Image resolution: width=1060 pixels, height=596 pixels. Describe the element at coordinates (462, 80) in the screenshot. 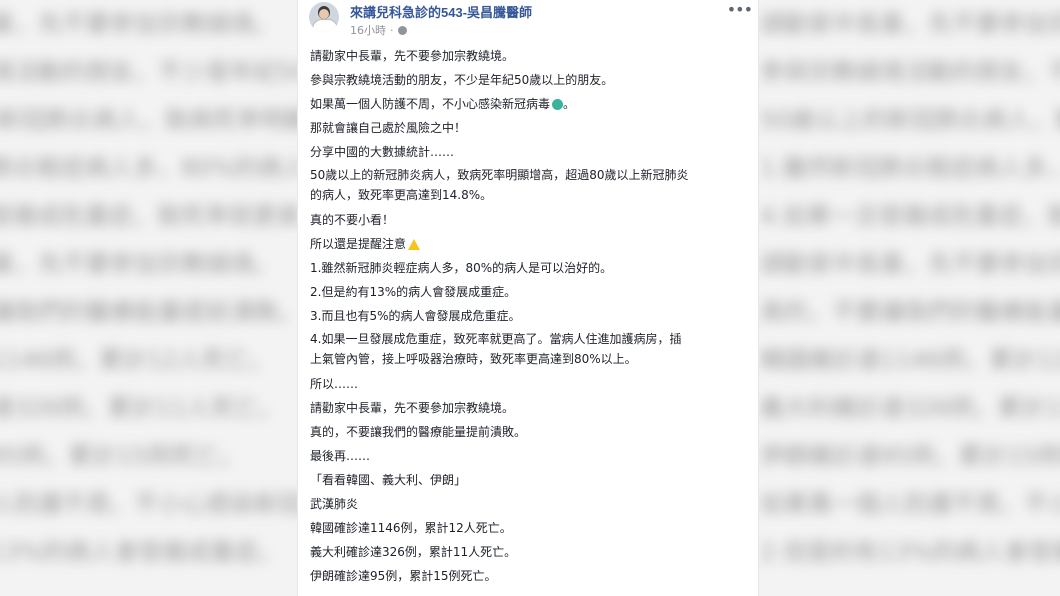

I see `post-line: 參與宗教繞境活動的朋友，不少是年紀50歲以上的朋友。` at that location.